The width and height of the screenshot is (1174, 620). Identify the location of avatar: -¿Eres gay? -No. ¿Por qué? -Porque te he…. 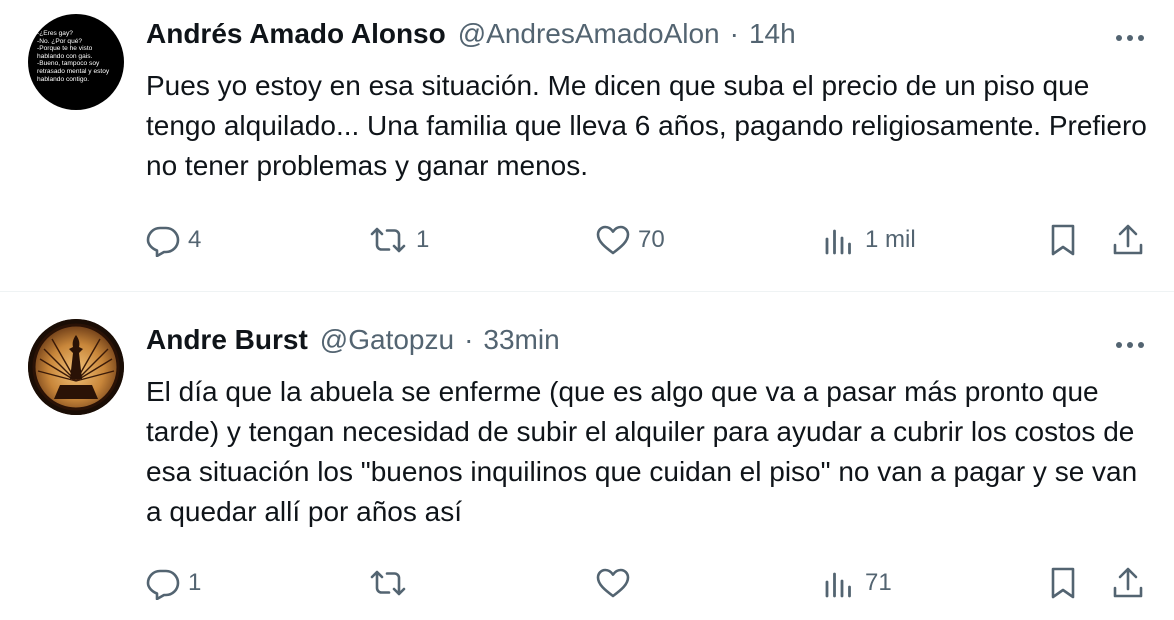
(76, 62).